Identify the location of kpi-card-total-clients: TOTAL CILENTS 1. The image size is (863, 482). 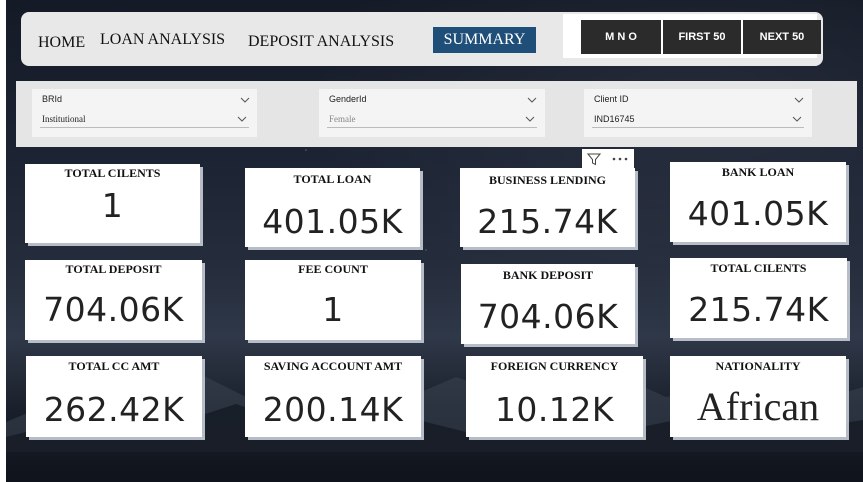
(112, 203).